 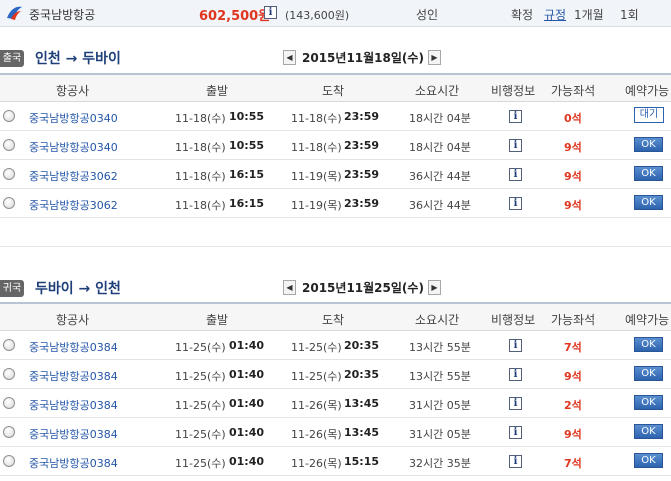 What do you see at coordinates (513, 91) in the screenshot?
I see `col-flight-info: 비행정보` at bounding box center [513, 91].